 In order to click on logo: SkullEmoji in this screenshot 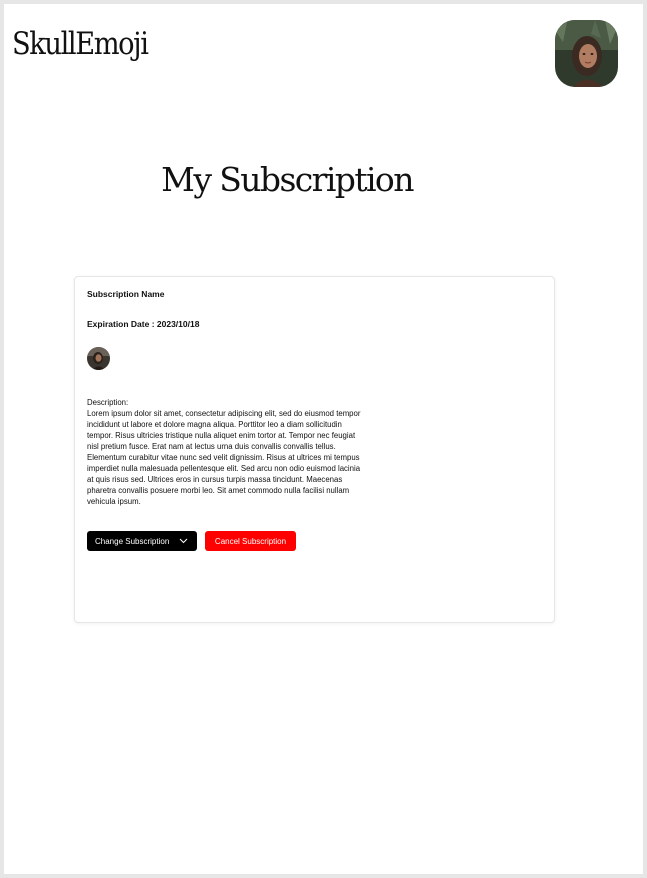, I will do `click(80, 44)`.